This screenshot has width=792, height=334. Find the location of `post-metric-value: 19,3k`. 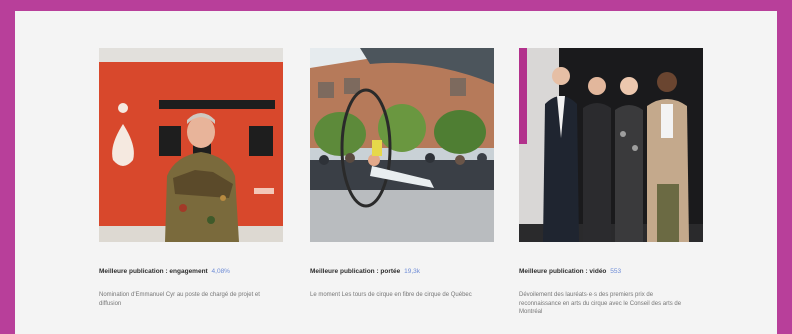

post-metric-value: 19,3k is located at coordinates (412, 271).